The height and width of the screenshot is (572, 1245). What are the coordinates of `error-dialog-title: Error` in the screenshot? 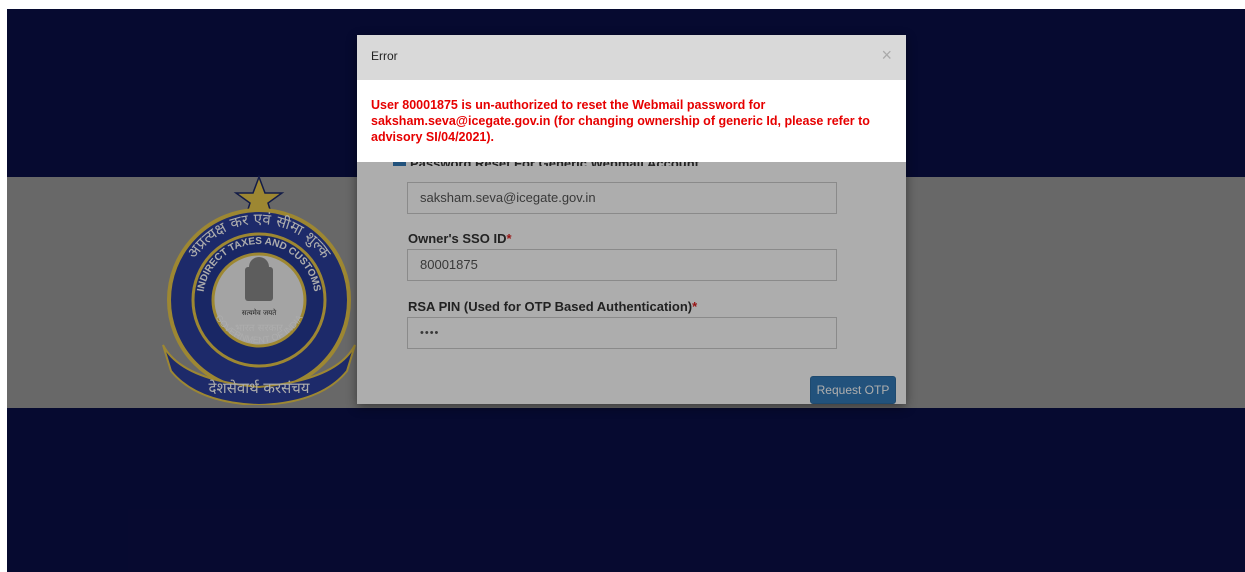 It's located at (384, 56).